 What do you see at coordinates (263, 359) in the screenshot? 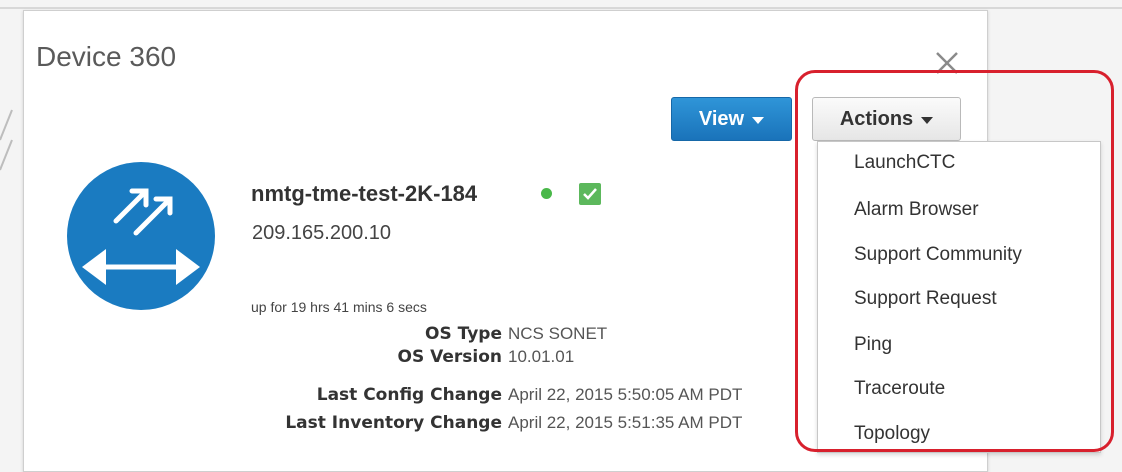
I see `property-row-os-version: OS Version` at bounding box center [263, 359].